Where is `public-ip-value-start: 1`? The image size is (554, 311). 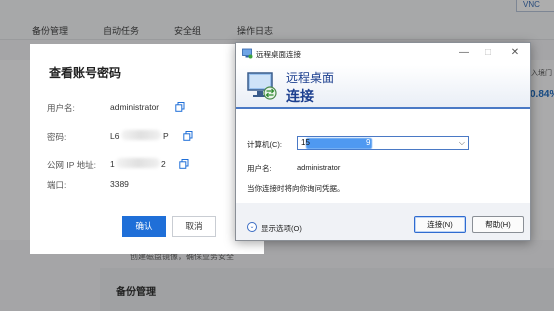
public-ip-value-start: 1 is located at coordinates (112, 164).